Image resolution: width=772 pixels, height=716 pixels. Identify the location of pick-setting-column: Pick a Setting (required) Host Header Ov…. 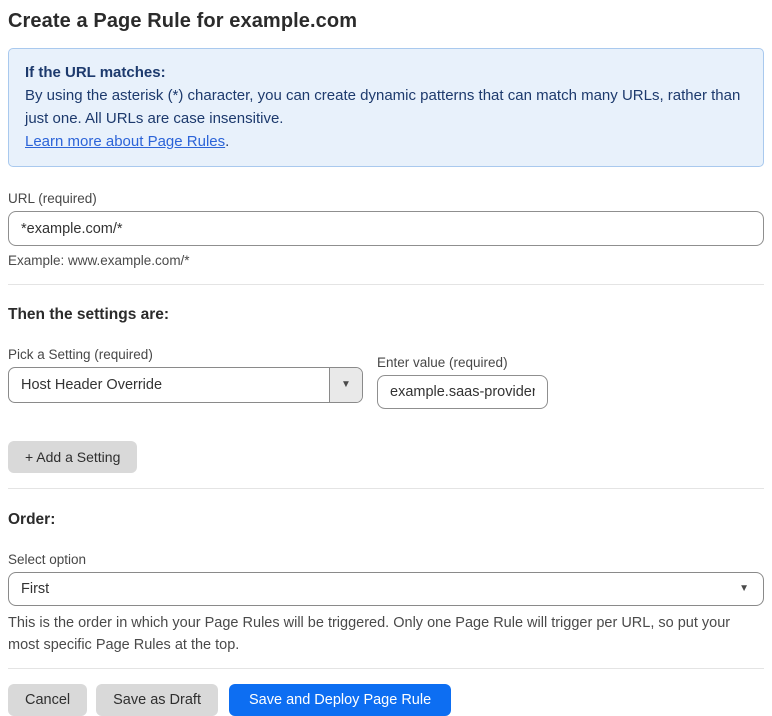
(185, 378).